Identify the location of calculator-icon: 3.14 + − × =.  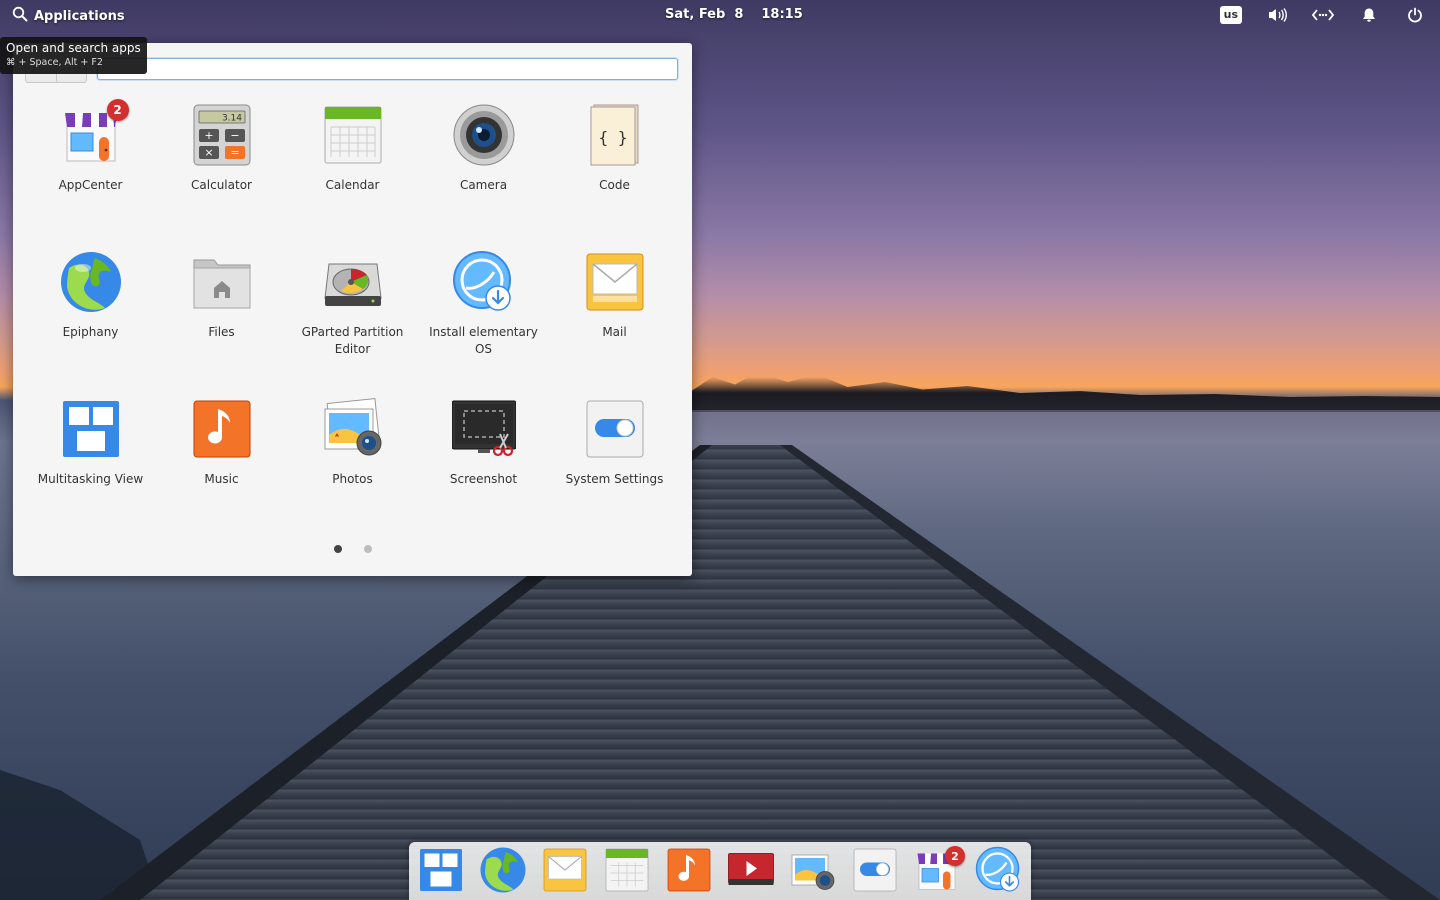
(222, 135).